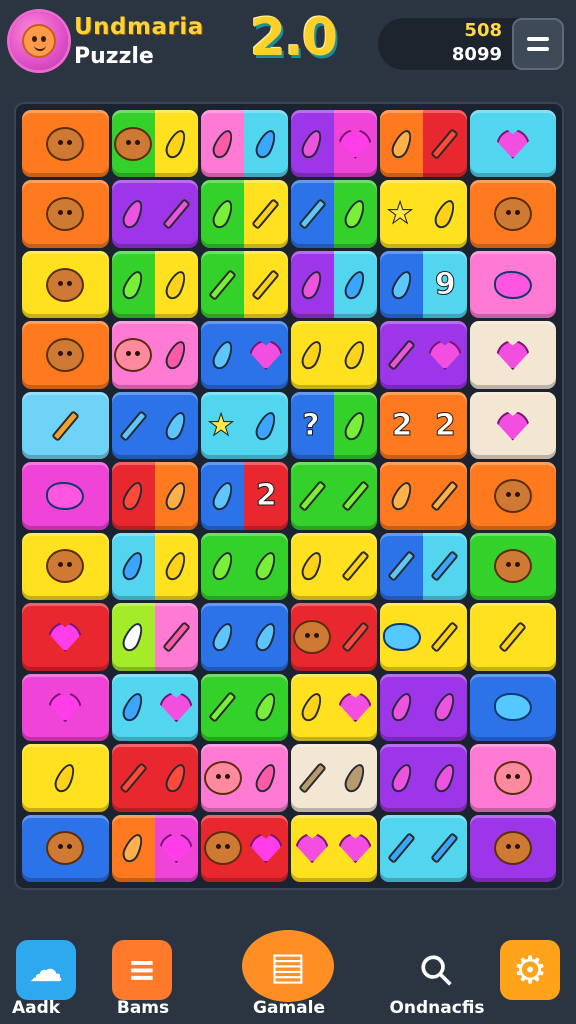 Image resolution: width=576 pixels, height=1024 pixels. What do you see at coordinates (39, 41) in the screenshot?
I see `app-logo-icon` at bounding box center [39, 41].